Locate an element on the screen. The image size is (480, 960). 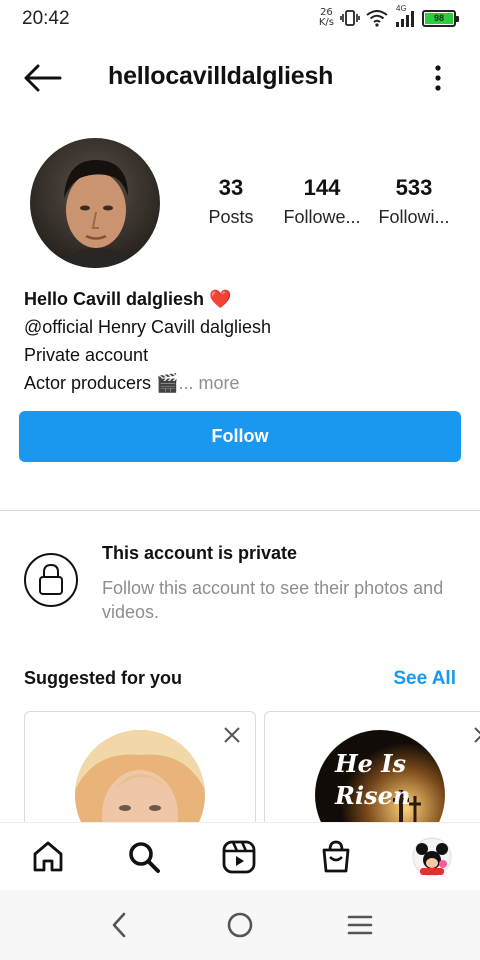
heart-emoji: ❤️ is located at coordinates (220, 299).